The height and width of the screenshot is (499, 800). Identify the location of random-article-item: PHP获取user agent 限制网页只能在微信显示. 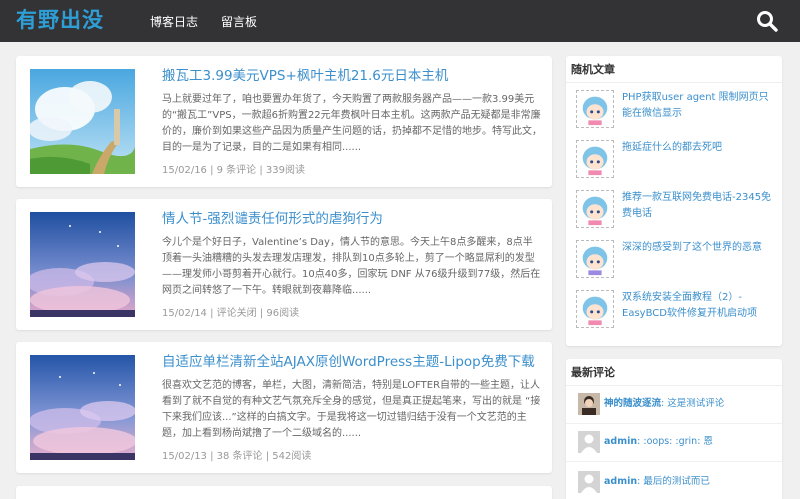
(676, 109).